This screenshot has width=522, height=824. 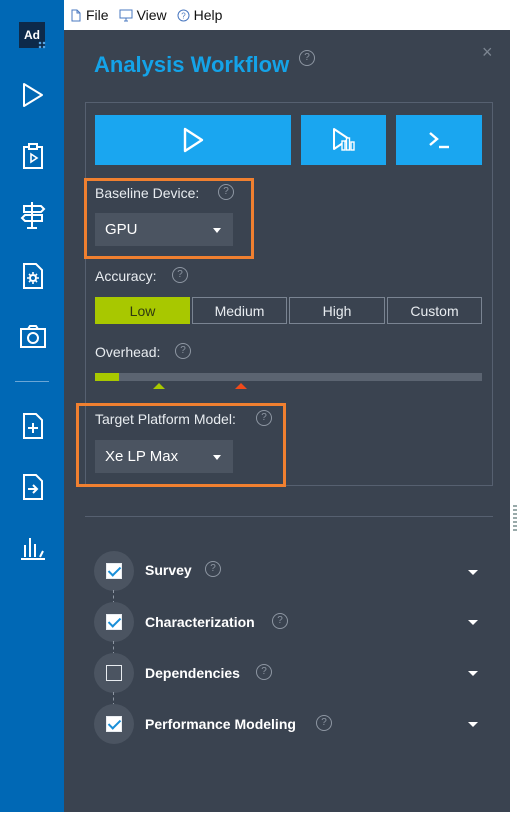 What do you see at coordinates (76, 15) in the screenshot?
I see `file-icon` at bounding box center [76, 15].